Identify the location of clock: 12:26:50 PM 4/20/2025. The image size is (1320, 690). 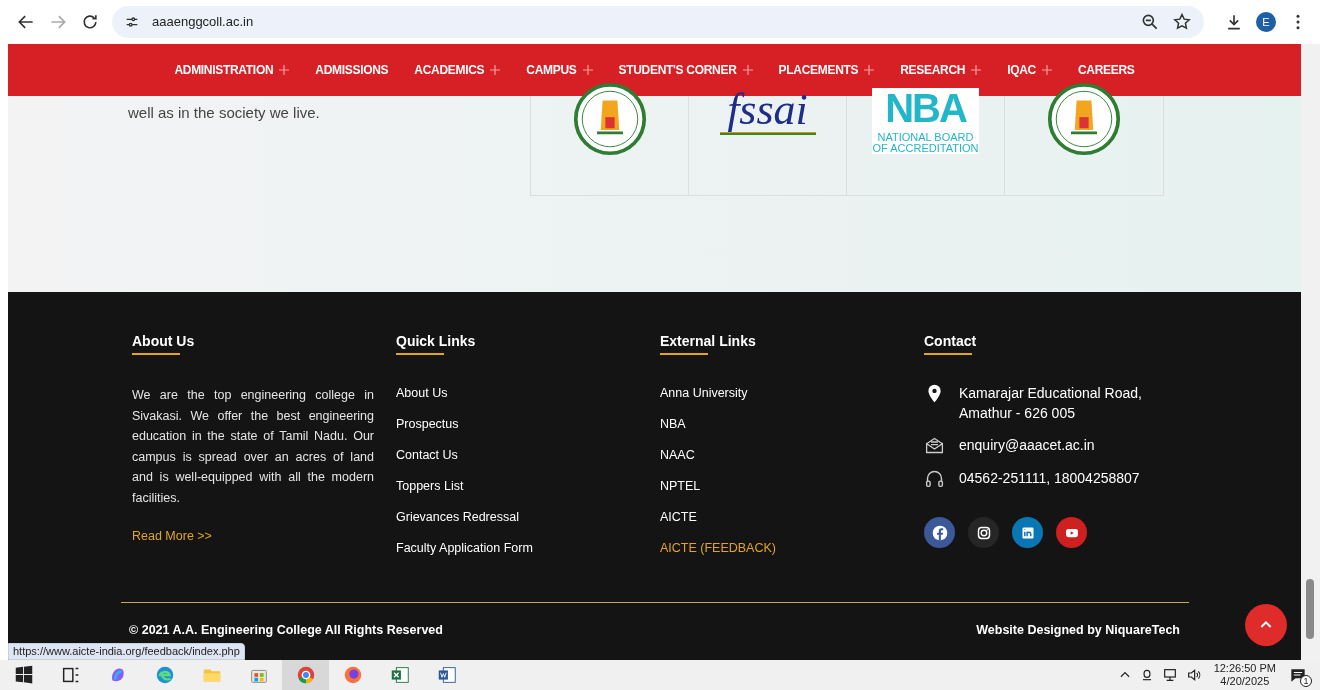
(1244, 675).